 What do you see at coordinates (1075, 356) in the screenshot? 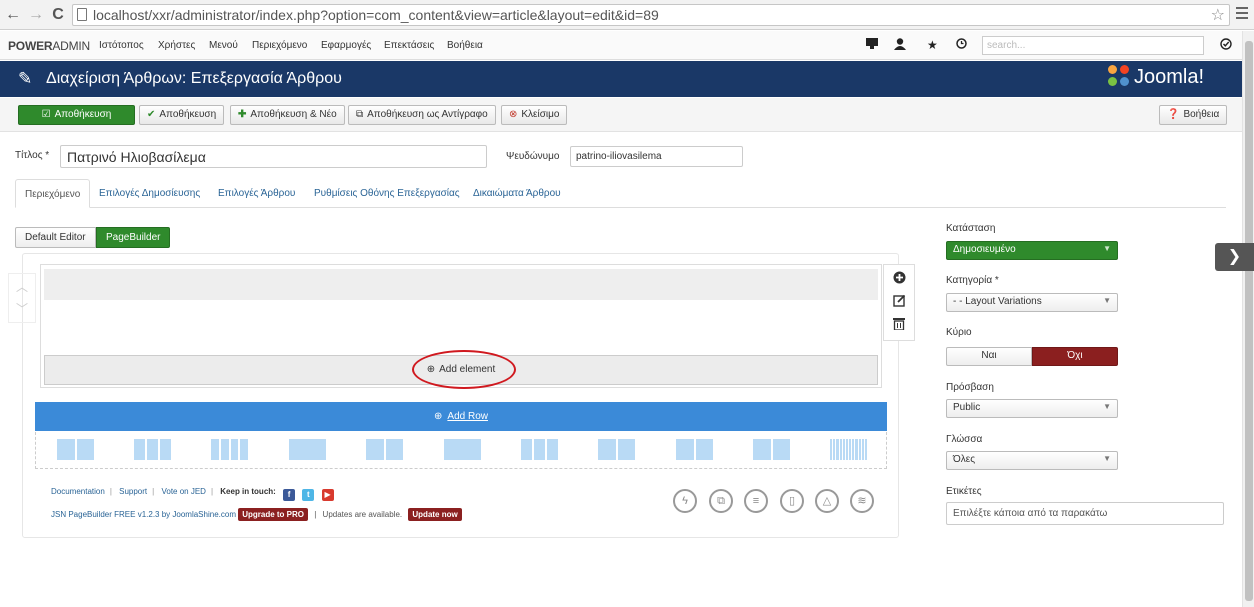
I see `featured-no-button: Όχι` at bounding box center [1075, 356].